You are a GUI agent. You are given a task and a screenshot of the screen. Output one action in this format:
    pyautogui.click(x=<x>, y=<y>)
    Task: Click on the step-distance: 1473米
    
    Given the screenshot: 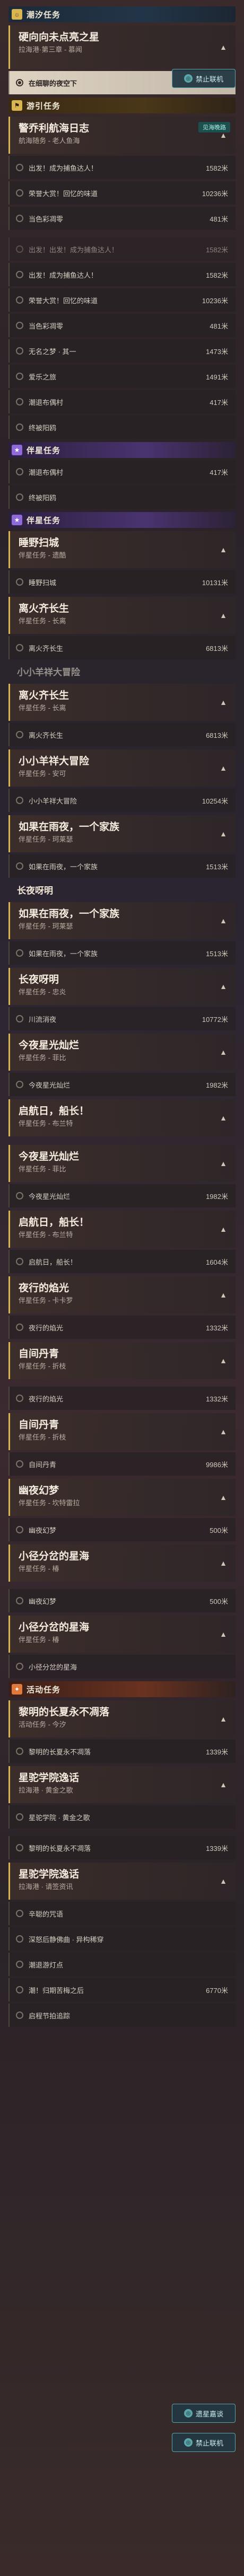 What is the action you would take?
    pyautogui.click(x=217, y=351)
    